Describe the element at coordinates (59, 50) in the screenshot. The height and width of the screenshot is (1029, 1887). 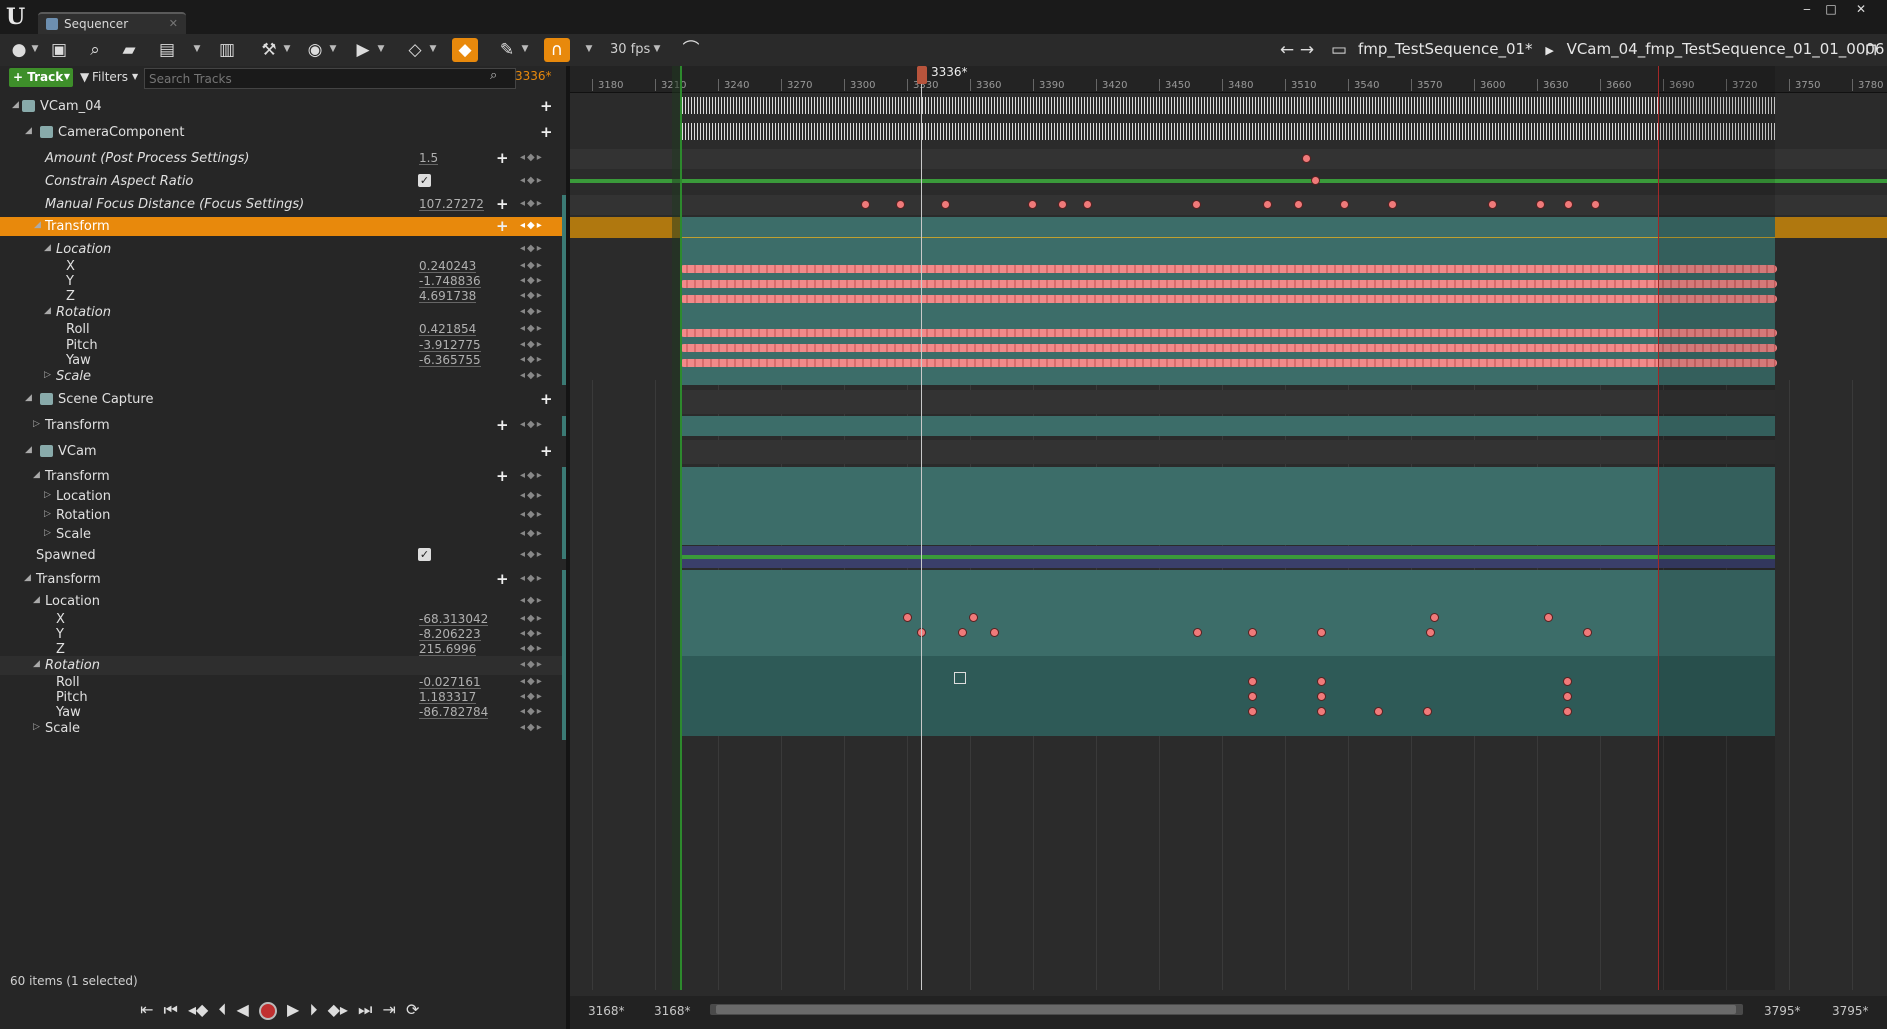
I see `save-icon: ▣` at that location.